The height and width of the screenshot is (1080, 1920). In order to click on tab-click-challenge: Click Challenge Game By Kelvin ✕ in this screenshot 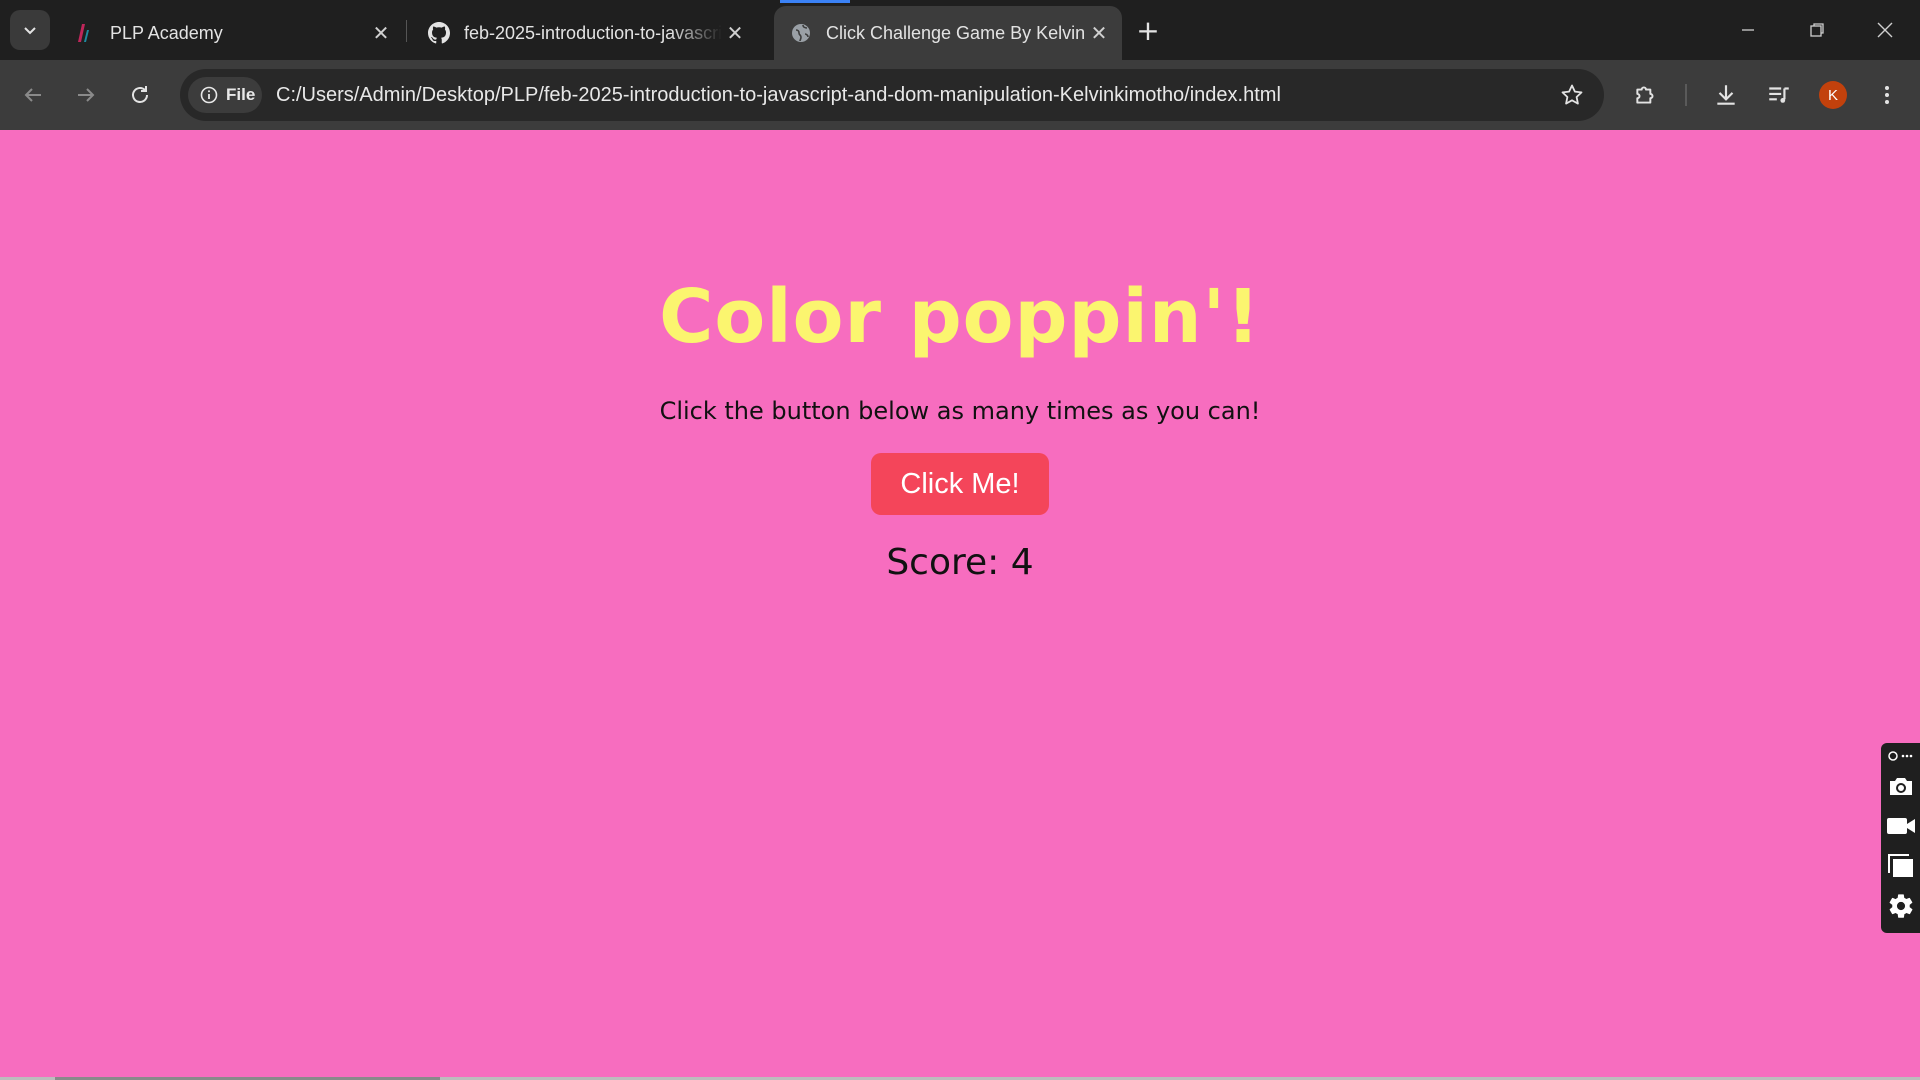, I will do `click(948, 33)`.